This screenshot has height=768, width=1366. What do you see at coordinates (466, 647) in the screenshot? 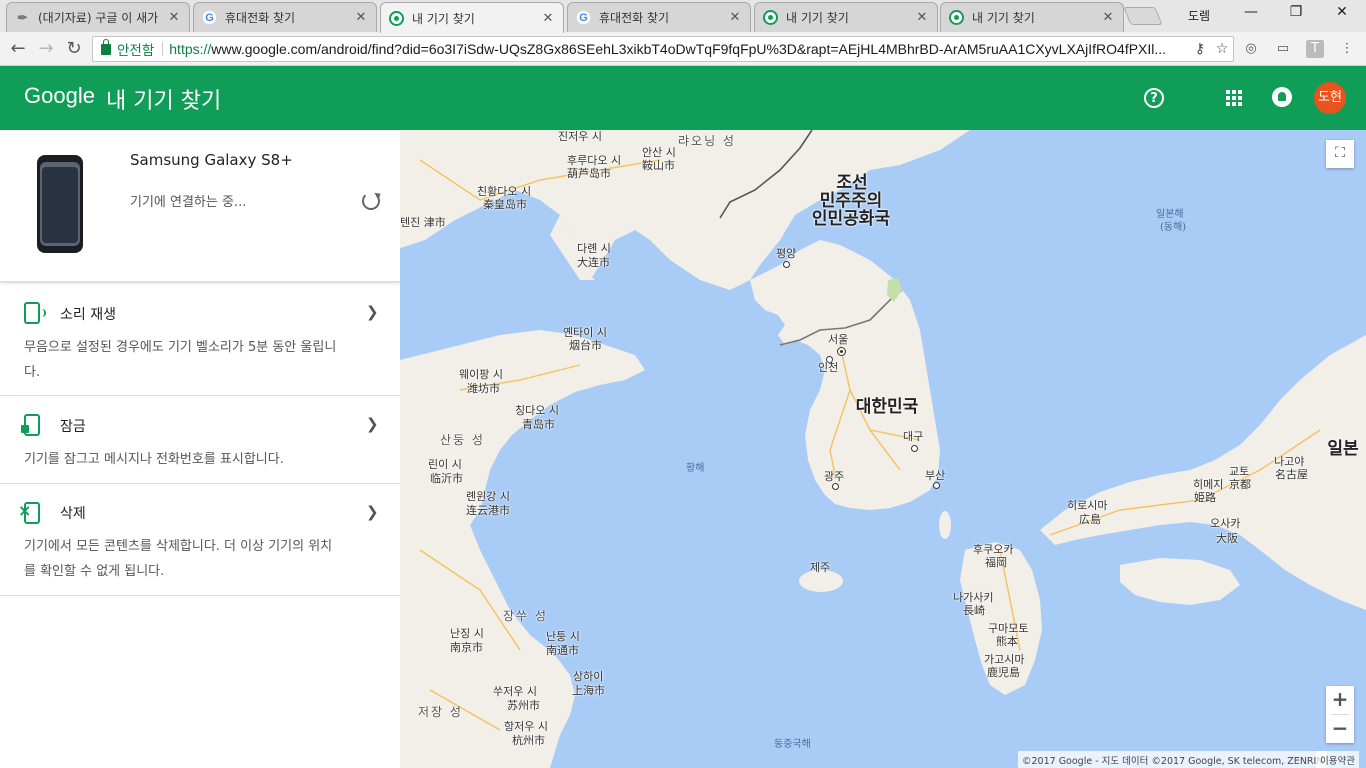
I see `city-label: 南京市` at bounding box center [466, 647].